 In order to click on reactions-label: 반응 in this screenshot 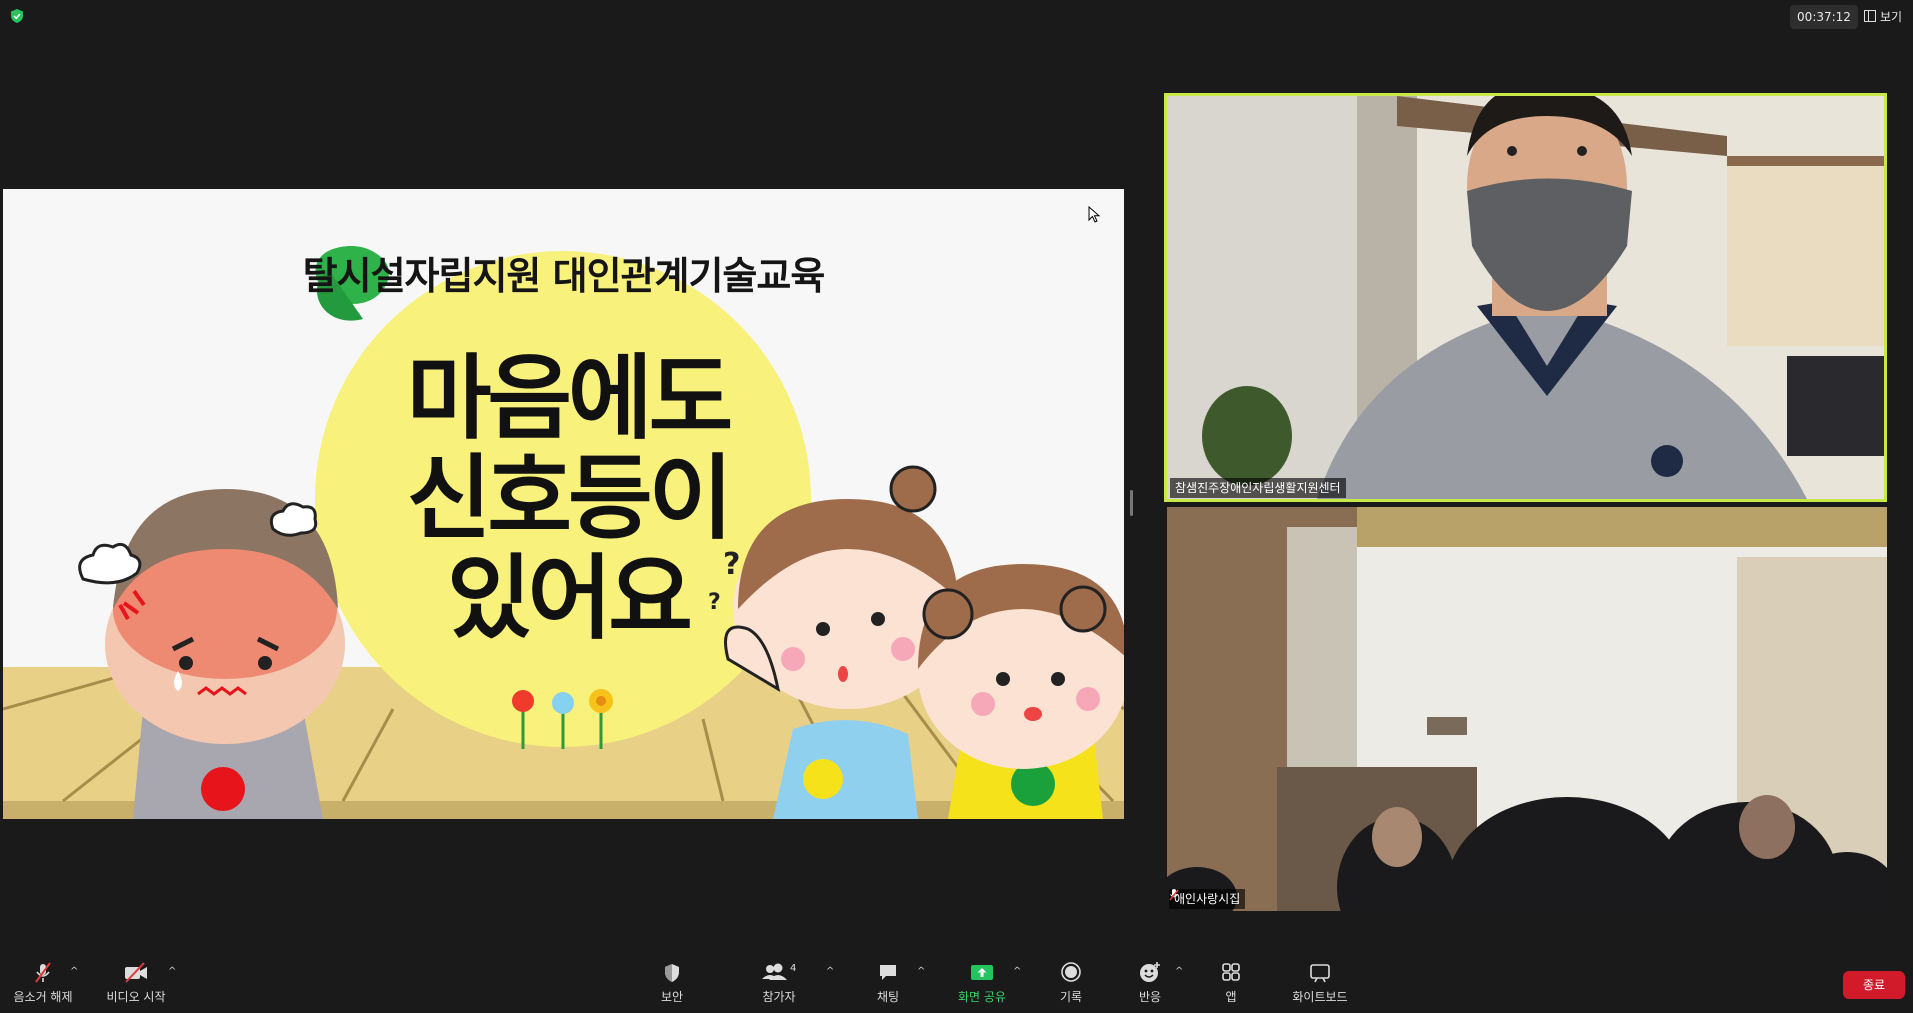, I will do `click(1150, 997)`.